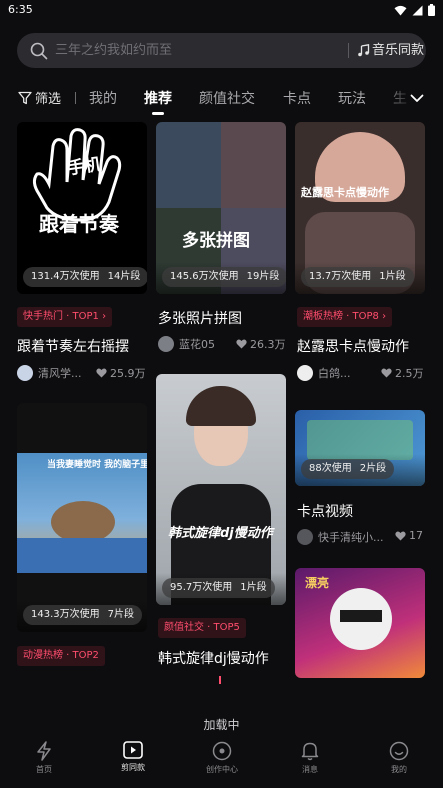 This screenshot has height=788, width=443. What do you see at coordinates (310, 751) in the screenshot?
I see `bell-icon` at bounding box center [310, 751].